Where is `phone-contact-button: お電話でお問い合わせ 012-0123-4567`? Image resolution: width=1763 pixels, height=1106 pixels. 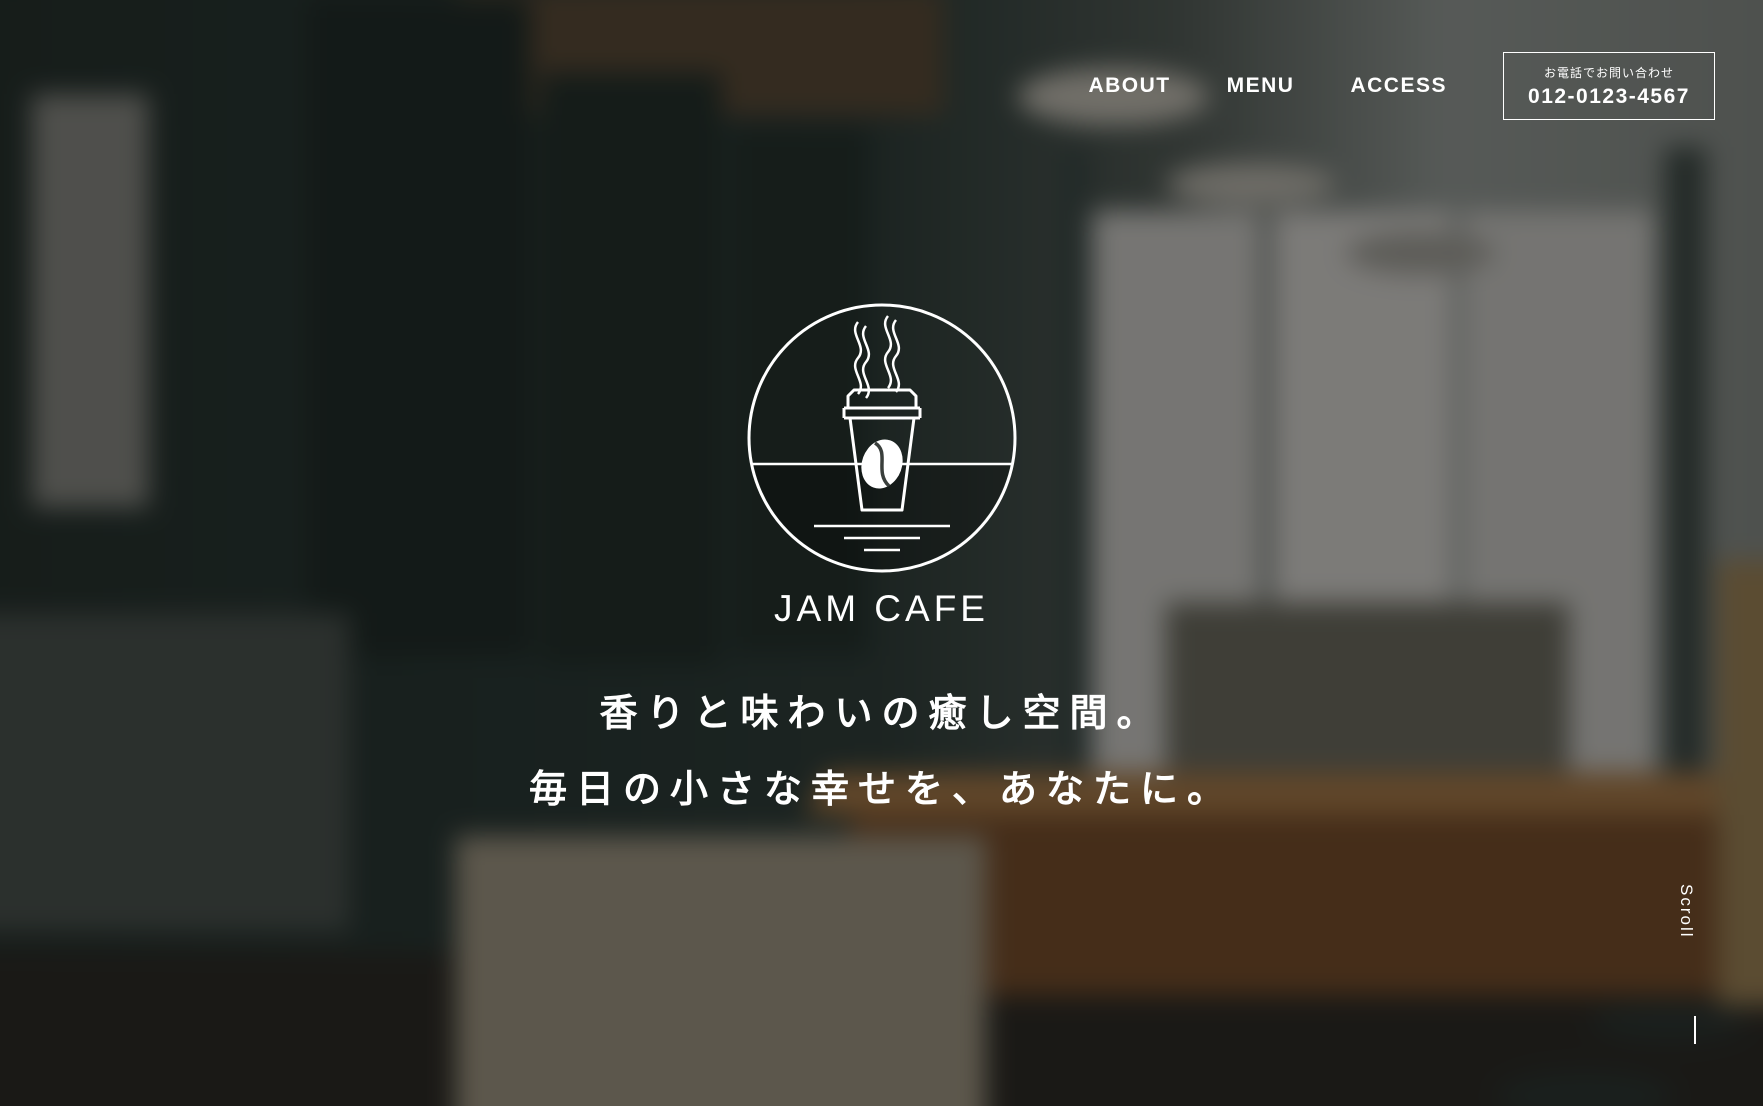
phone-contact-button: お電話でお問い合わせ 012-0123-4567 is located at coordinates (1609, 86).